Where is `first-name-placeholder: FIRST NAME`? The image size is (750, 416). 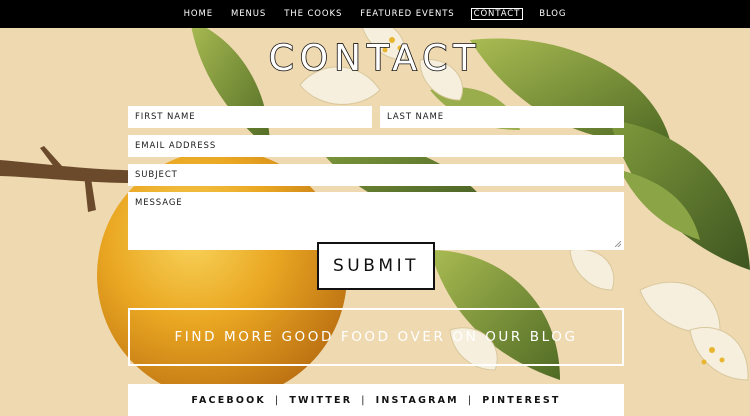
first-name-placeholder: FIRST NAME is located at coordinates (165, 117).